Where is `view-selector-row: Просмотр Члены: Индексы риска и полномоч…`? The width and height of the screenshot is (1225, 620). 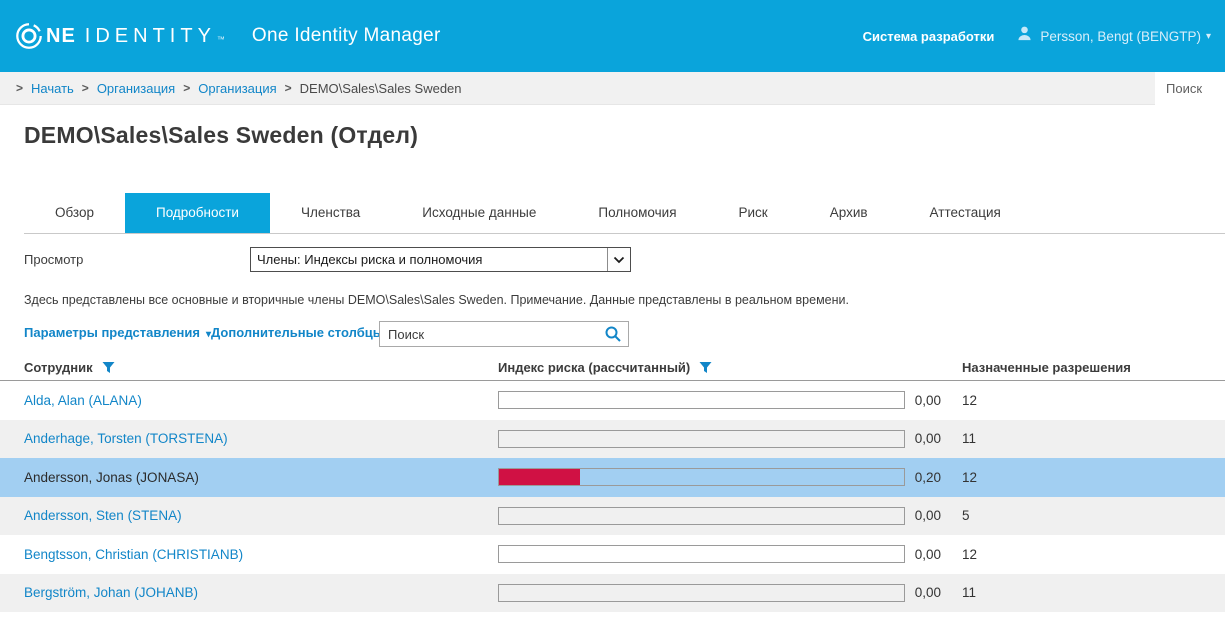
view-selector-row: Просмотр Члены: Индексы риска и полномоч… is located at coordinates (624, 259).